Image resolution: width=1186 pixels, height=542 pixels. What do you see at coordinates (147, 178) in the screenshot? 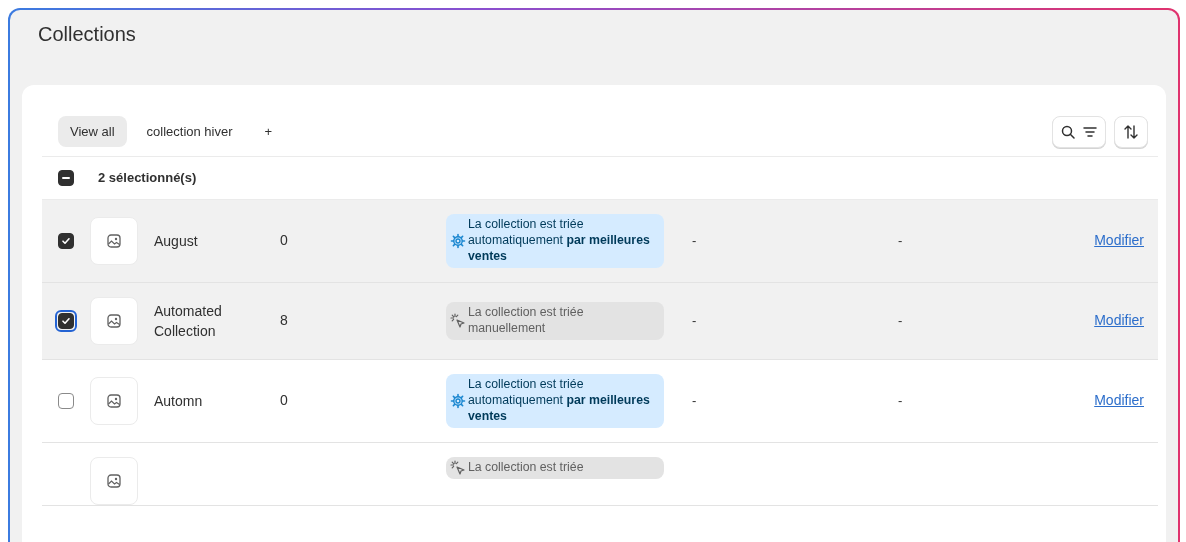
I see `selection-count: 2 sélectionné(s)` at bounding box center [147, 178].